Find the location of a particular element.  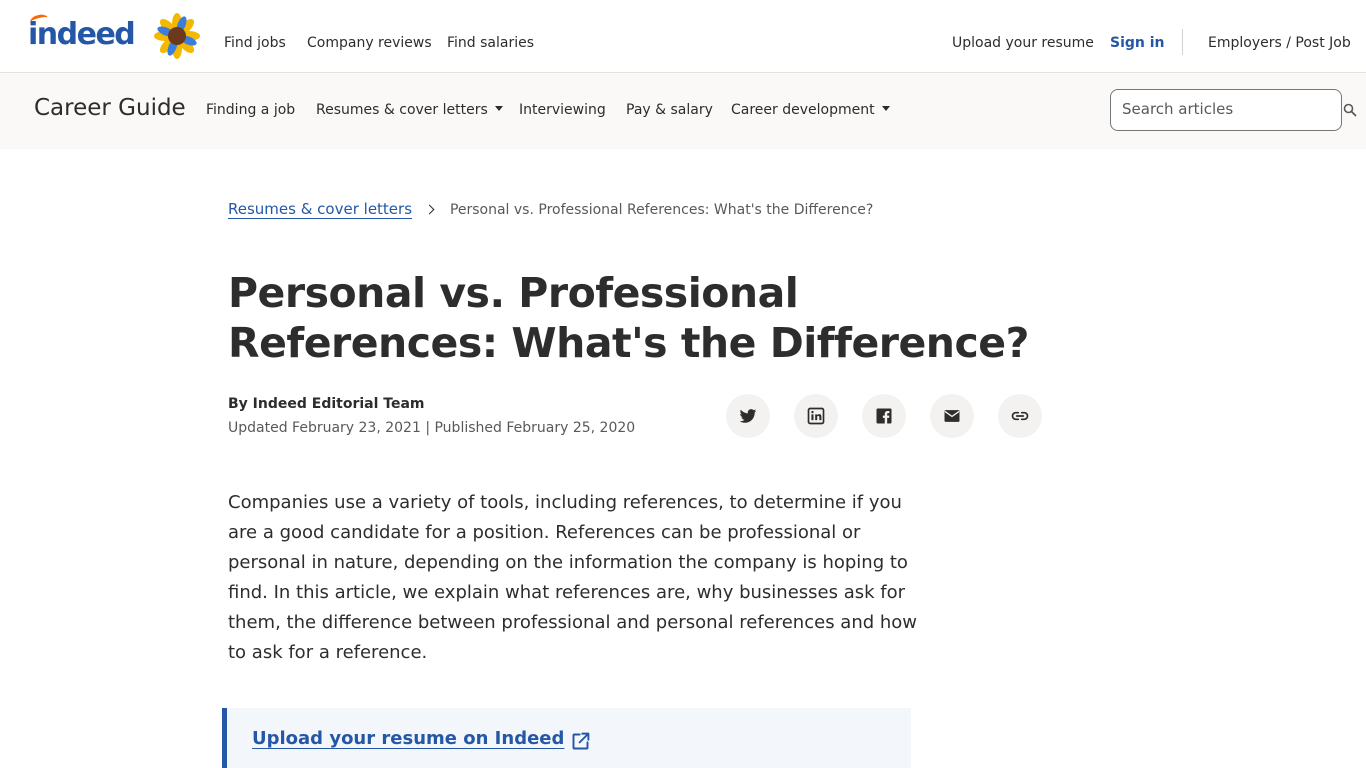

search-icon is located at coordinates (1350, 110).